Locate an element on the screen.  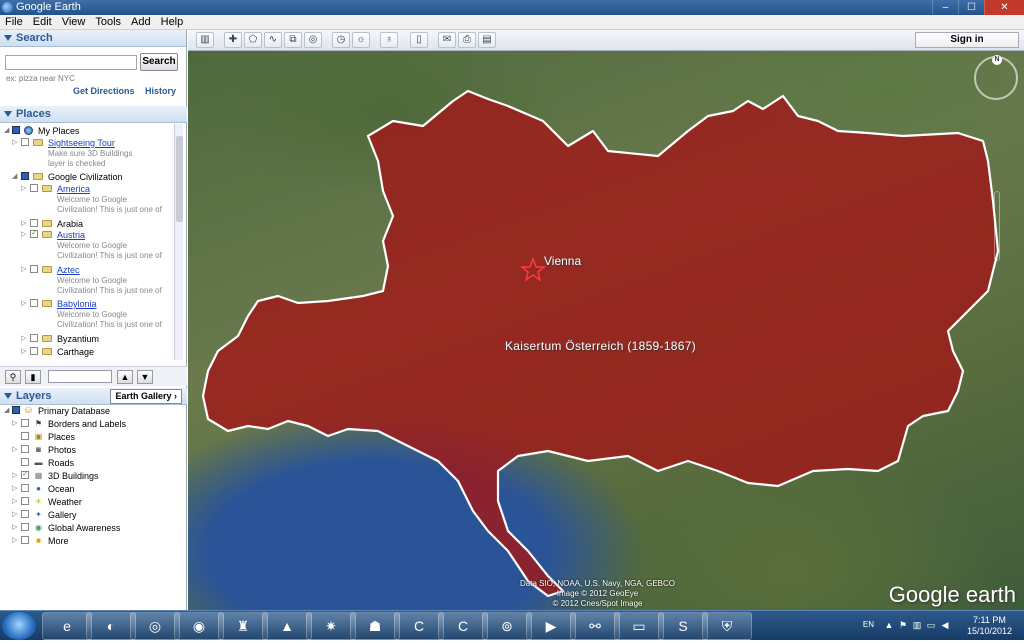
game-app-icon: ✷ is located at coordinates (331, 626).